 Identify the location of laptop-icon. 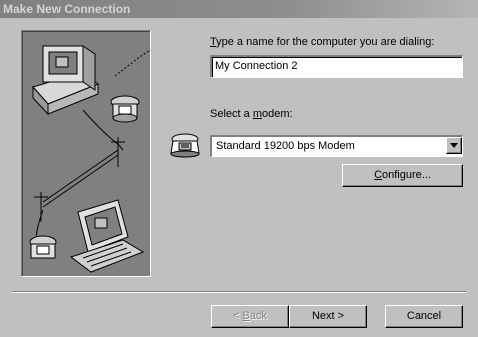
(107, 236).